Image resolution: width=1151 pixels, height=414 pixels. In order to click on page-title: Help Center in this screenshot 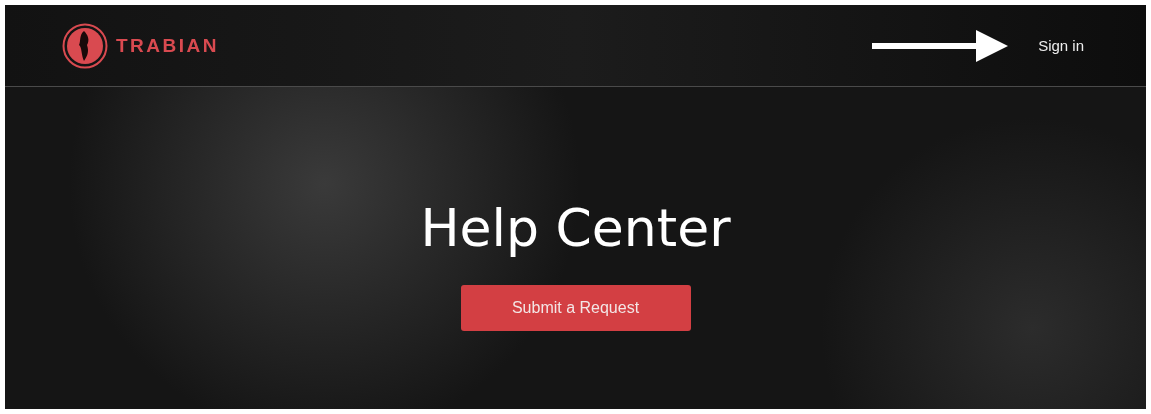, I will do `click(575, 229)`.